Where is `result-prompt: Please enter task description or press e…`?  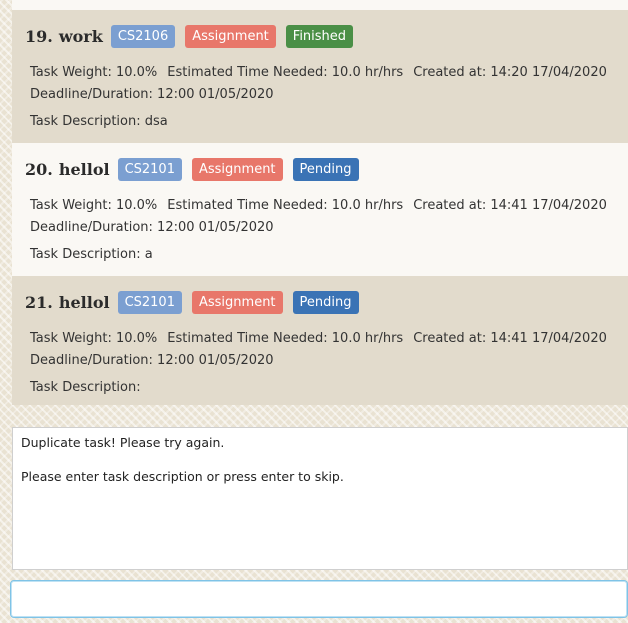 result-prompt: Please enter task description or press e… is located at coordinates (182, 476).